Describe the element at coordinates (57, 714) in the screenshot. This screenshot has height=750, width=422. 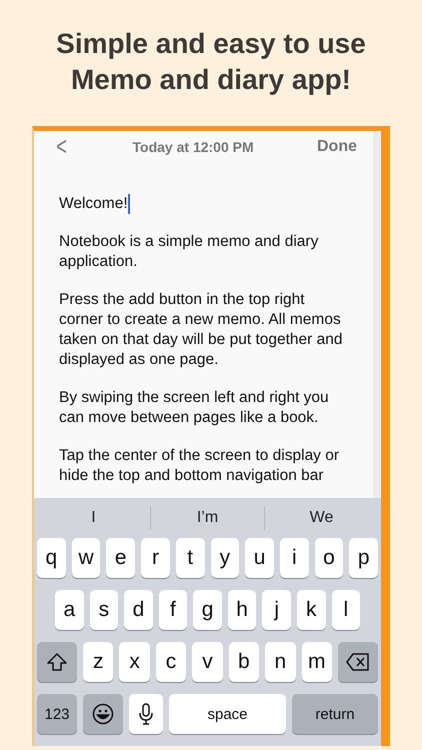
I see `numbers-key: 123` at that location.